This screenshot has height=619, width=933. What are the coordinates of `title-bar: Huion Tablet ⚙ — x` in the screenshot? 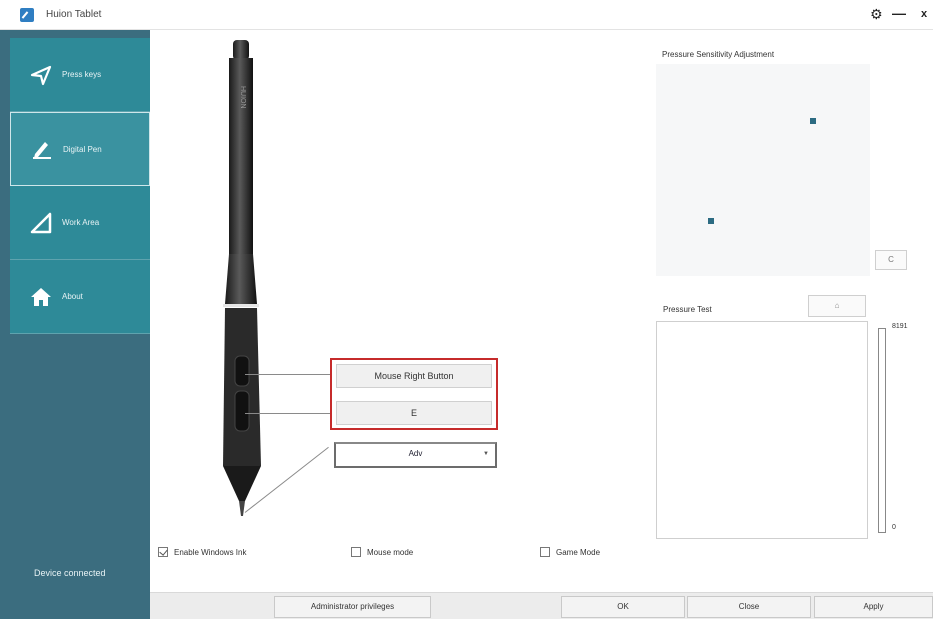 It's located at (466, 15).